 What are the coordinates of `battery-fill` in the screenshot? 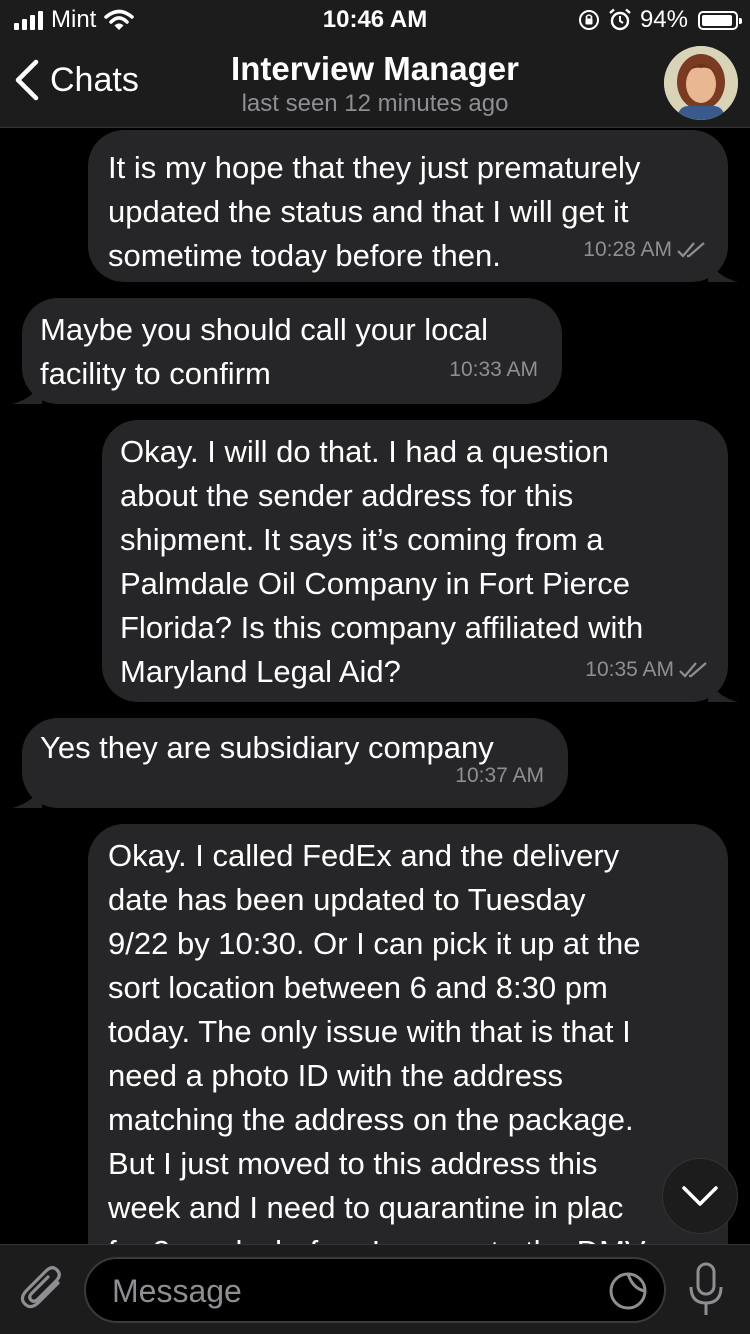 It's located at (717, 20).